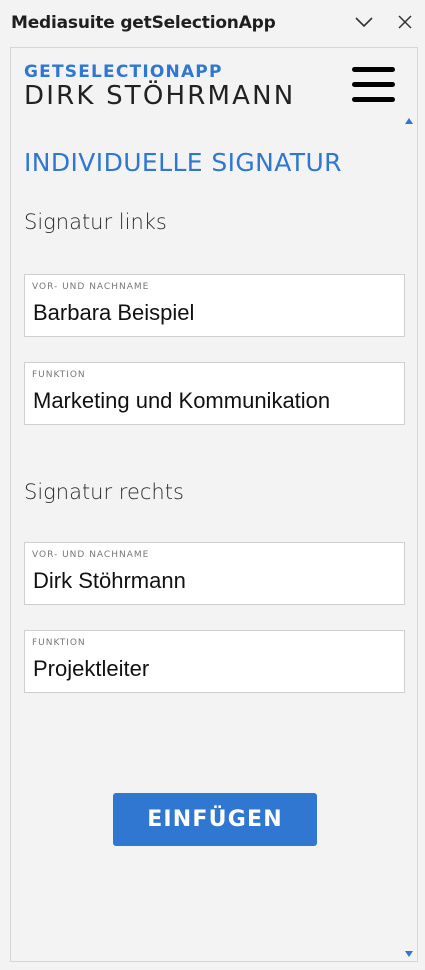  Describe the element at coordinates (409, 954) in the screenshot. I see `scroll-down-arrow-icon` at that location.